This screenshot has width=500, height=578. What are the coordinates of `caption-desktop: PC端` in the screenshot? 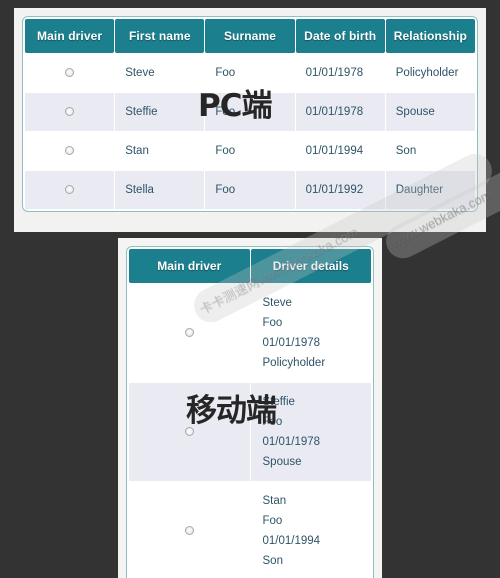 It's located at (235, 106).